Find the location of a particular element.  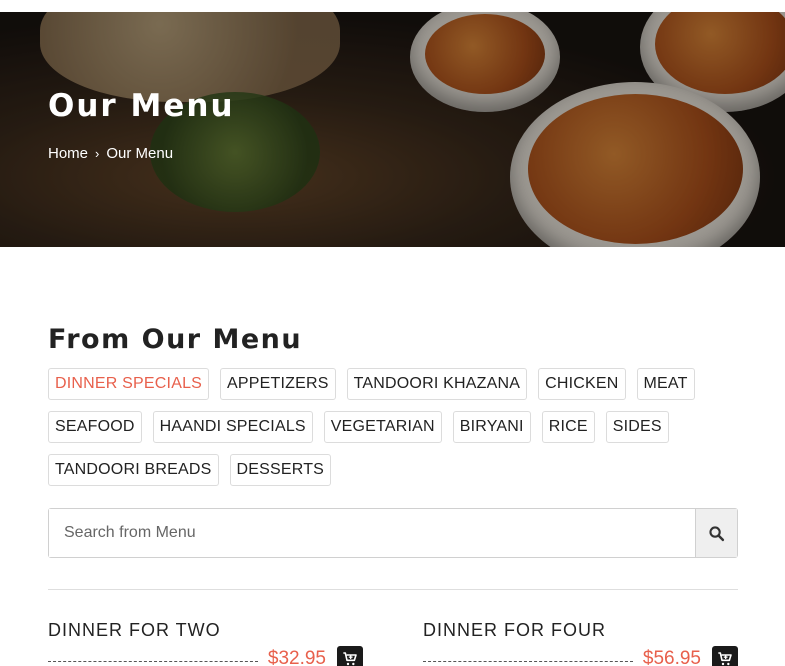

category-tab-sides: SIDES is located at coordinates (637, 427).